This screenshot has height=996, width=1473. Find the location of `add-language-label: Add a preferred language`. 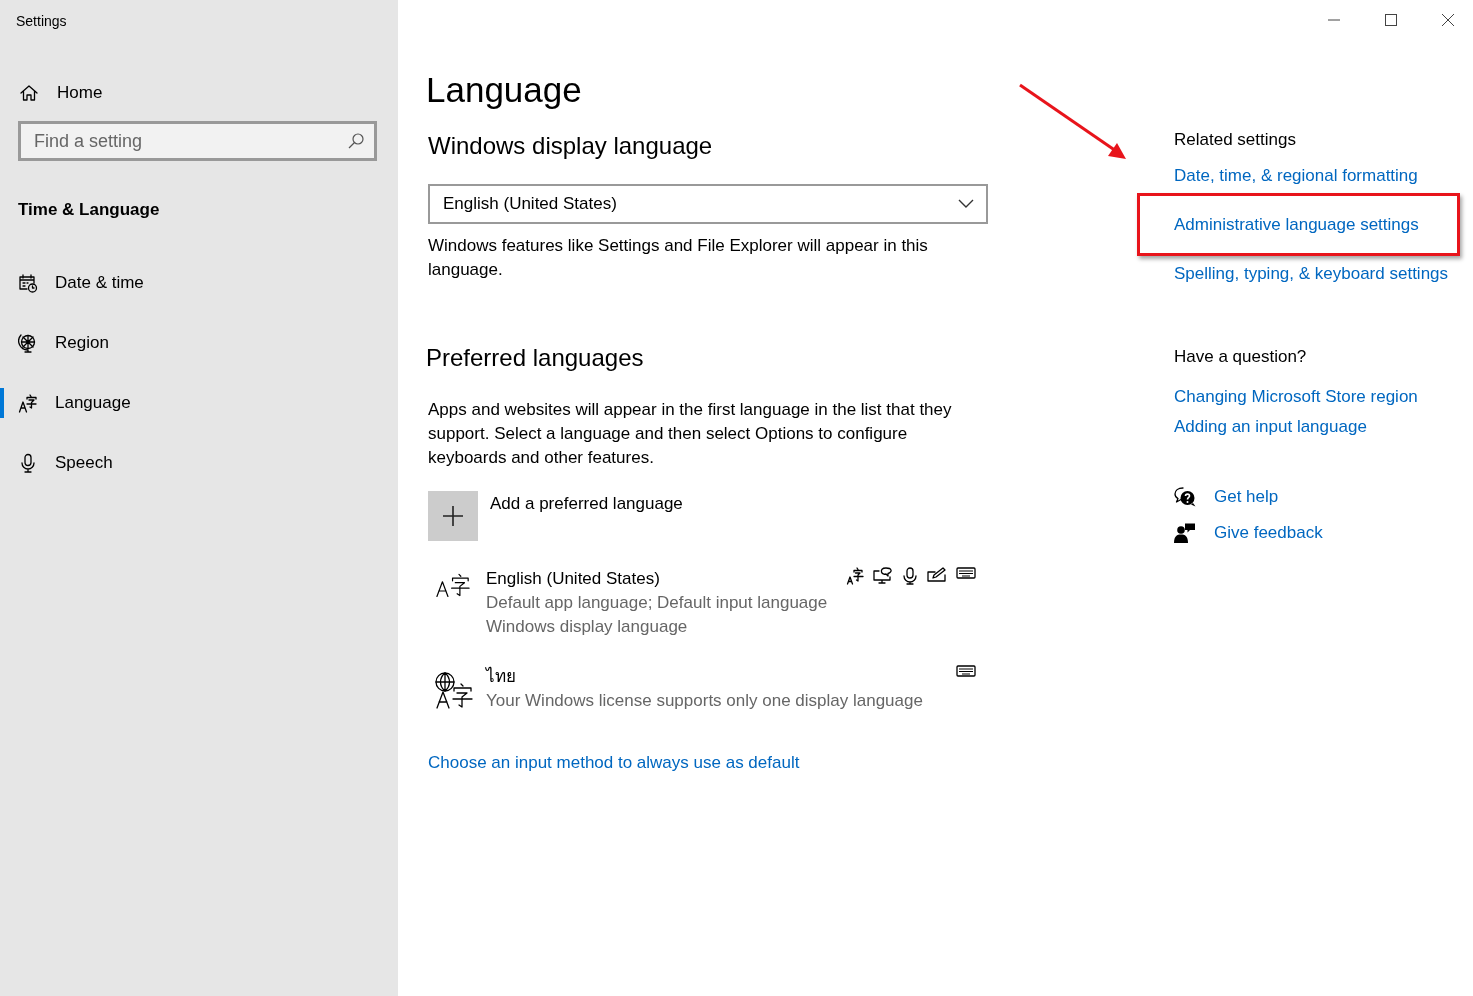

add-language-label: Add a preferred language is located at coordinates (586, 504).